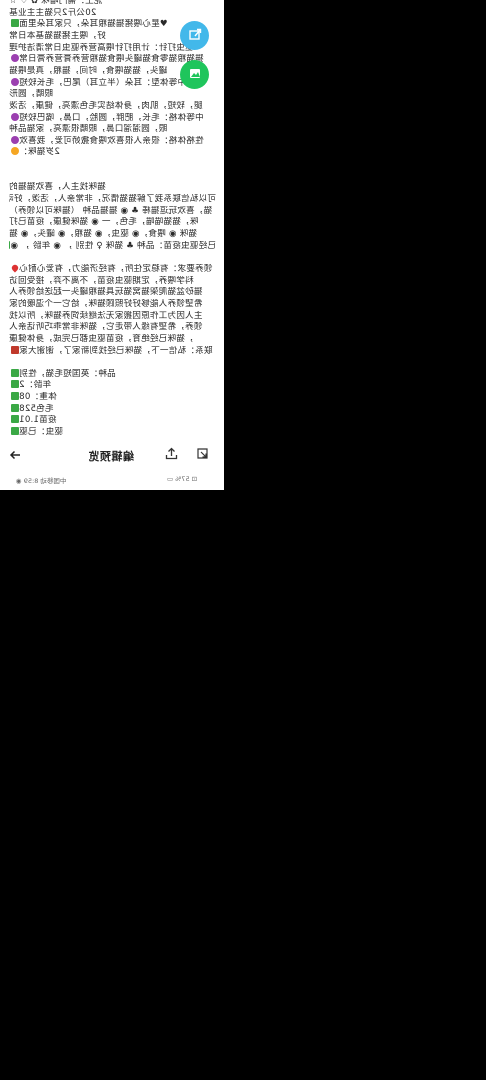 Image resolution: width=486 pixels, height=1080 pixels. What do you see at coordinates (112, 3) in the screenshot?
I see `post-line: 泥土：斋门喵咪 ✿ ♡ ☆` at bounding box center [112, 3].